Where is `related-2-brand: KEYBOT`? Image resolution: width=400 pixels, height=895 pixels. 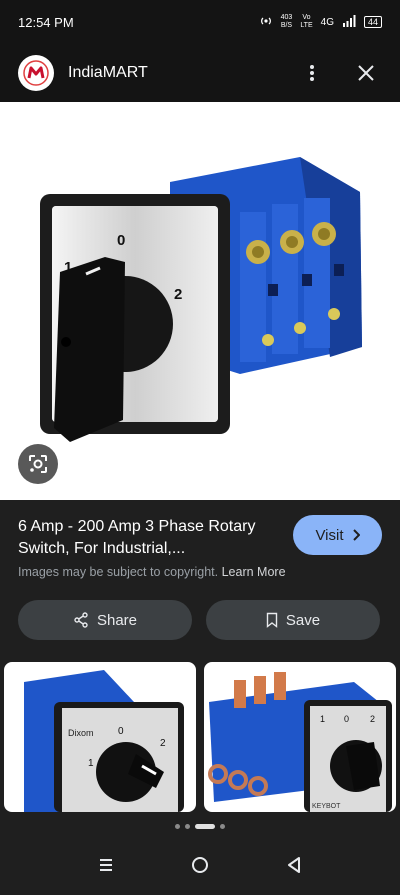 related-2-brand: KEYBOT is located at coordinates (326, 806).